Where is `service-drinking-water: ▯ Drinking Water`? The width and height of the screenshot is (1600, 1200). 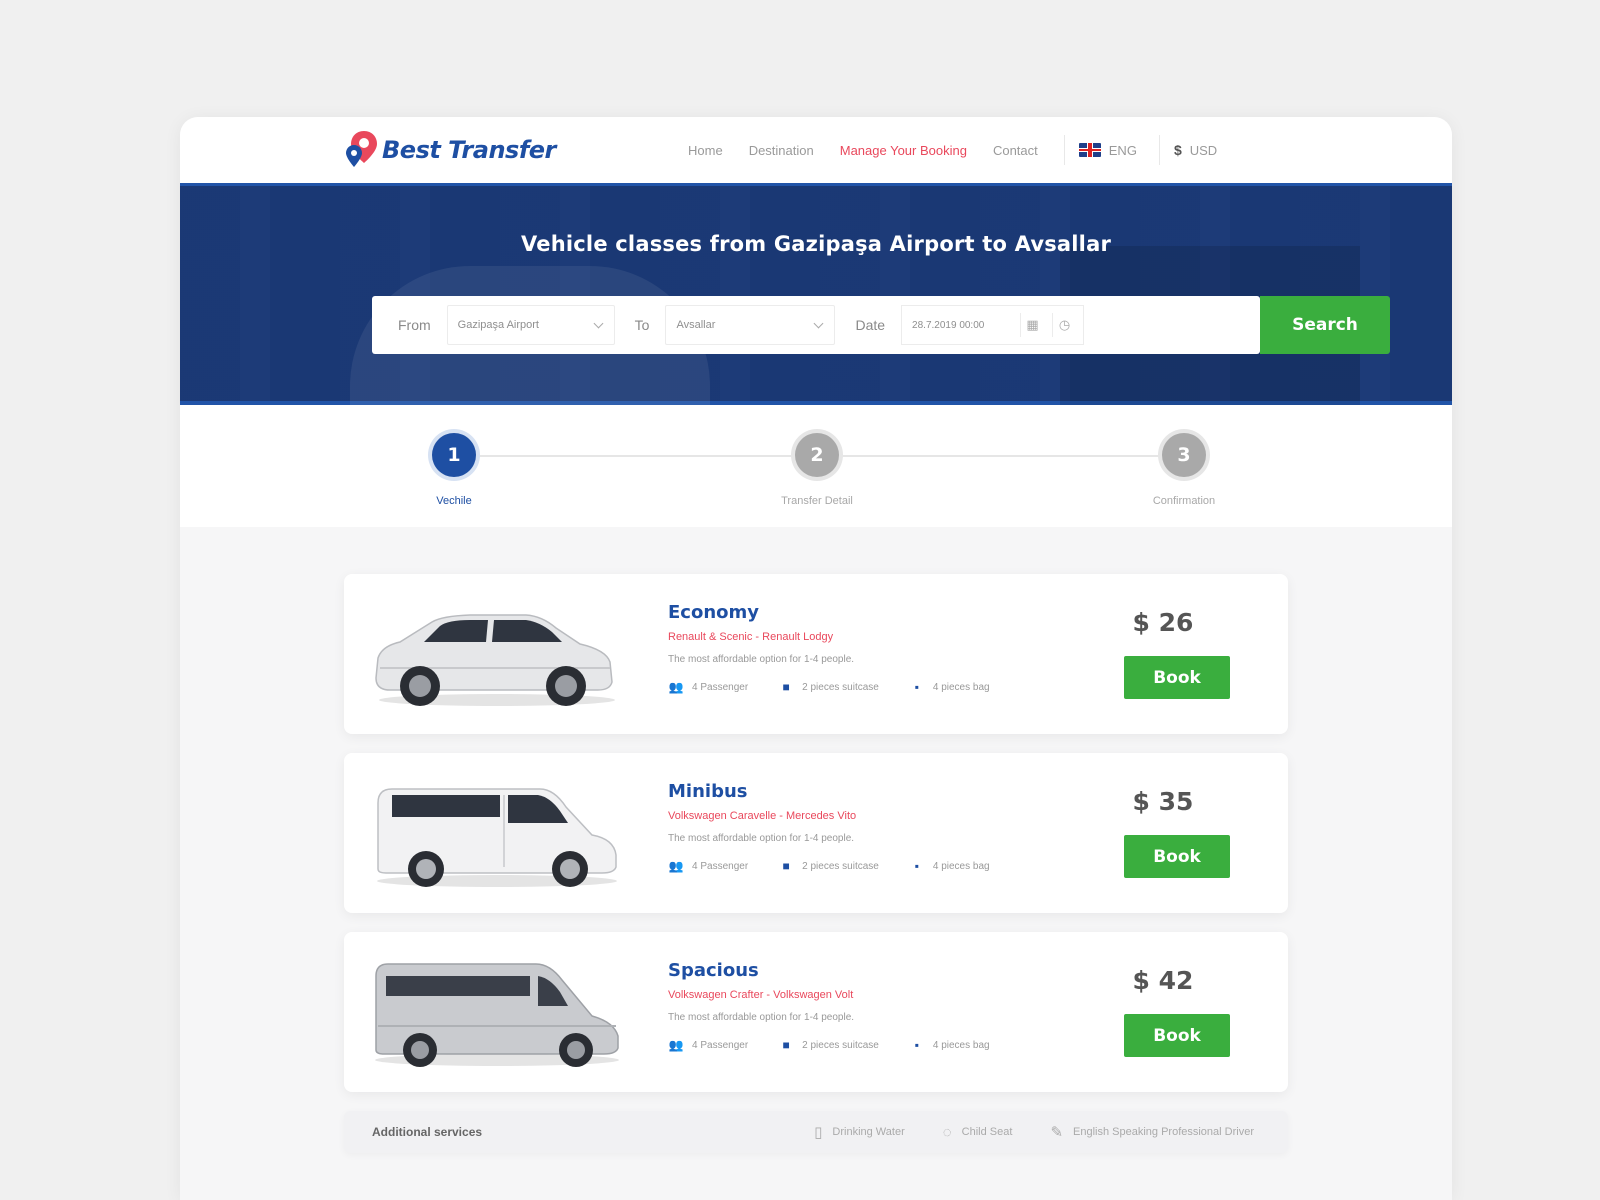 service-drinking-water: ▯ Drinking Water is located at coordinates (859, 1132).